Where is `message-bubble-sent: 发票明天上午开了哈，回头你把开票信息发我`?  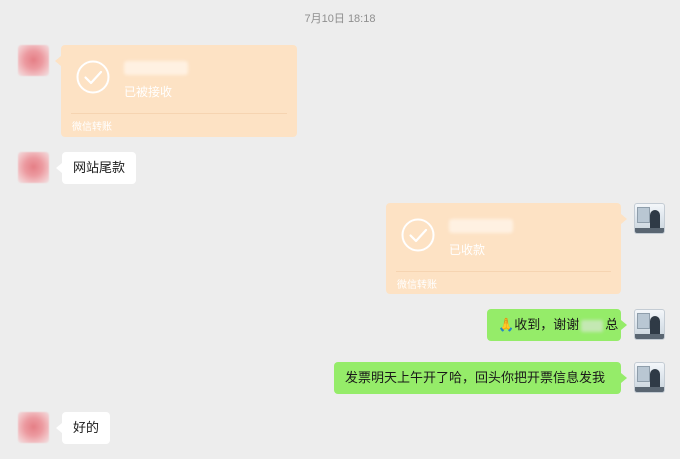 message-bubble-sent: 发票明天上午开了哈，回头你把开票信息发我 is located at coordinates (477, 378).